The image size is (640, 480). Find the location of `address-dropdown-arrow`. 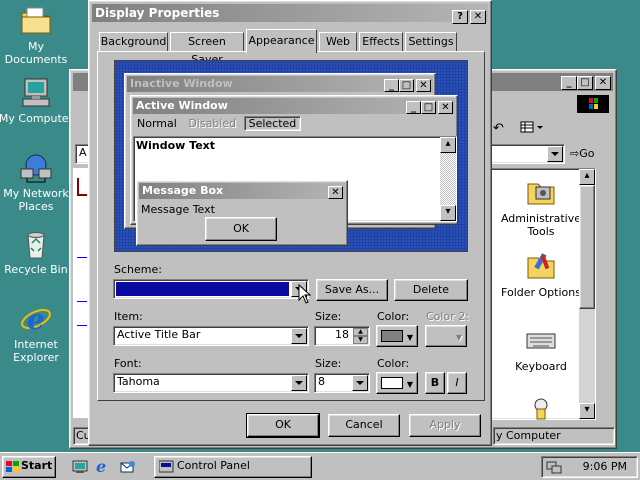

address-dropdown-arrow is located at coordinates (555, 154).